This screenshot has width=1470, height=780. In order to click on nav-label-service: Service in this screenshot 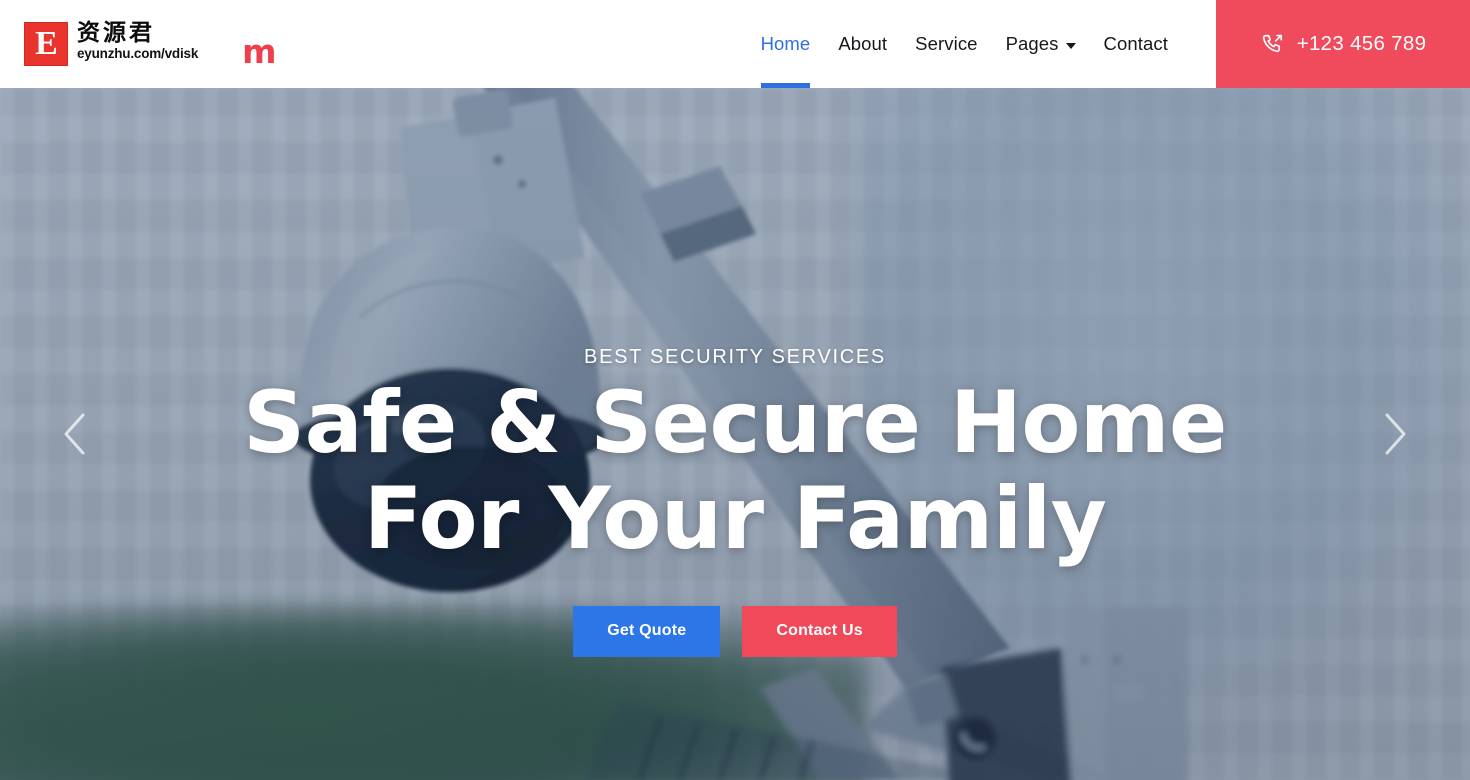, I will do `click(946, 43)`.